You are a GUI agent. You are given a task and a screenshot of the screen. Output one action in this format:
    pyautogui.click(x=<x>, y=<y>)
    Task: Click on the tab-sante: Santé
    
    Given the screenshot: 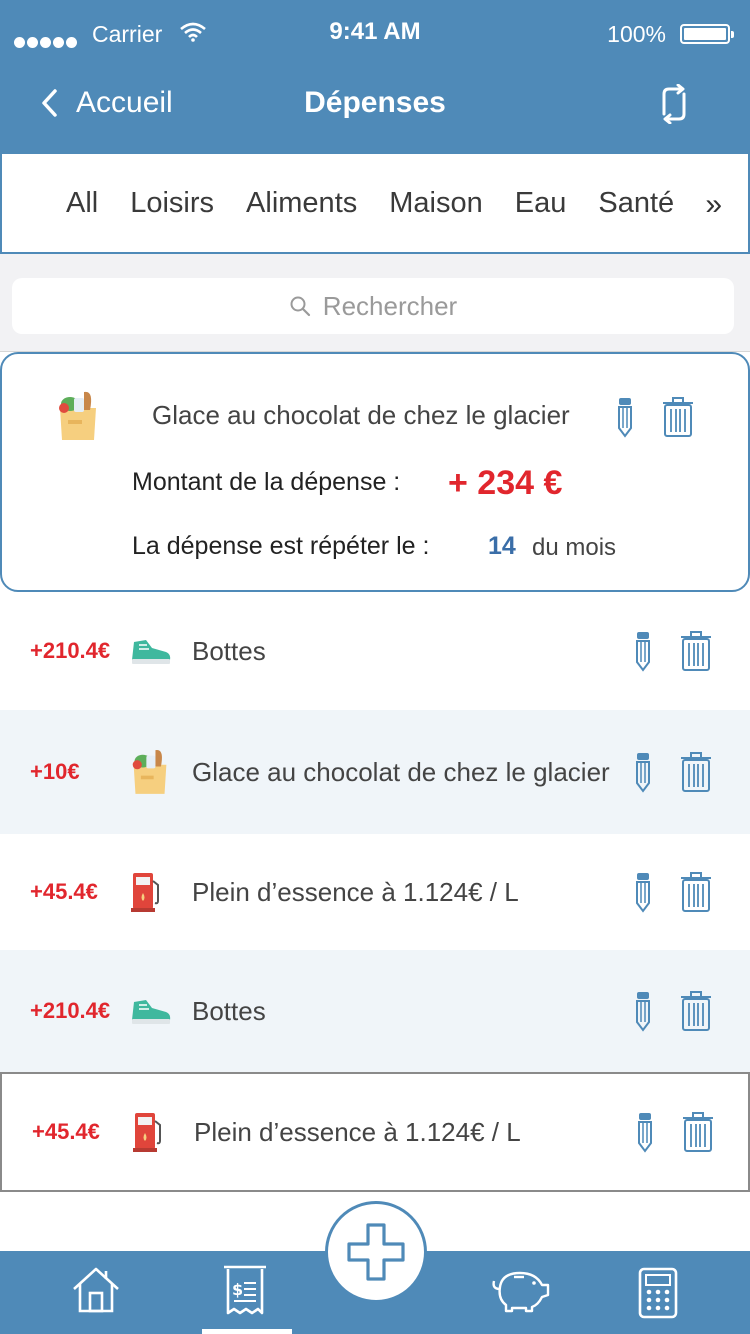 What is the action you would take?
    pyautogui.click(x=636, y=203)
    